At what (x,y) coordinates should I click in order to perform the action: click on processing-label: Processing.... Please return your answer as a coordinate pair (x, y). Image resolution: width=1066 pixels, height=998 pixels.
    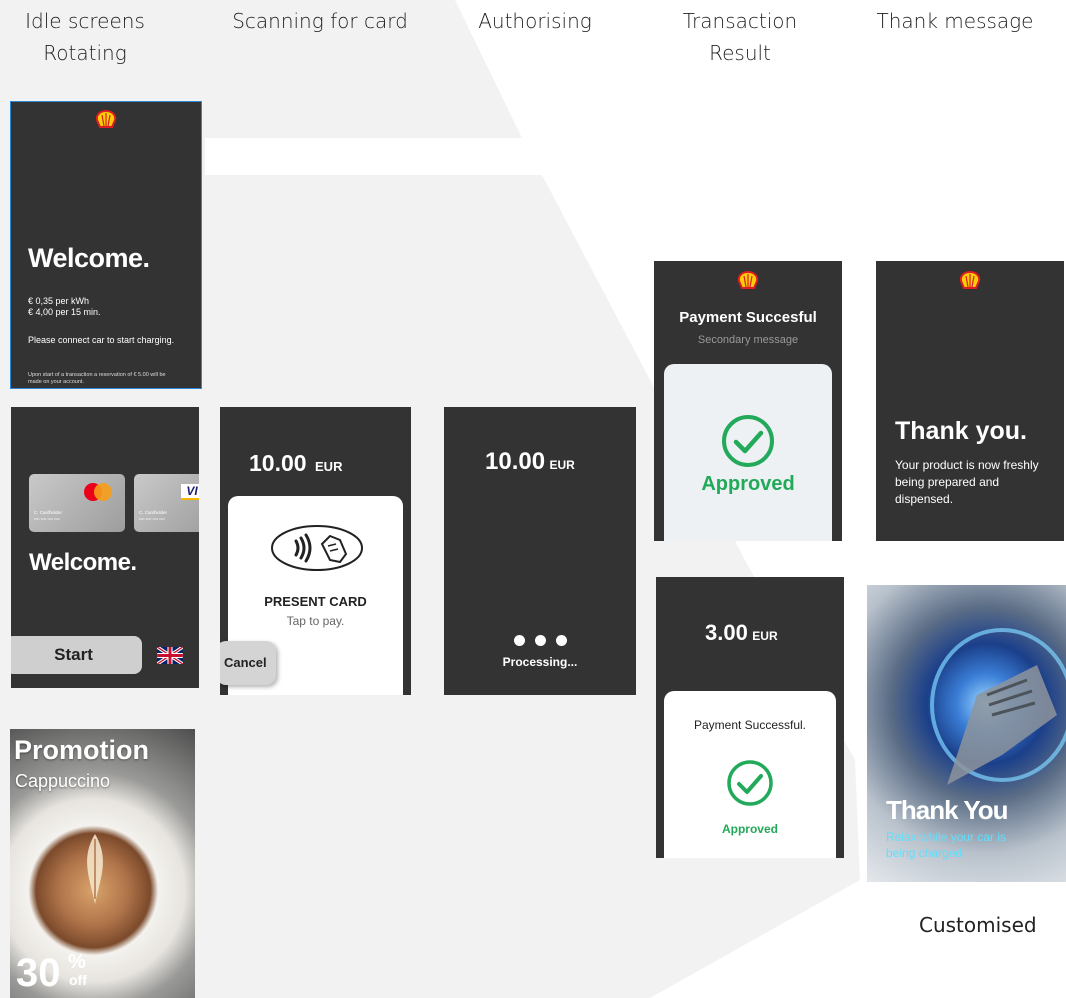
    Looking at the image, I should click on (540, 662).